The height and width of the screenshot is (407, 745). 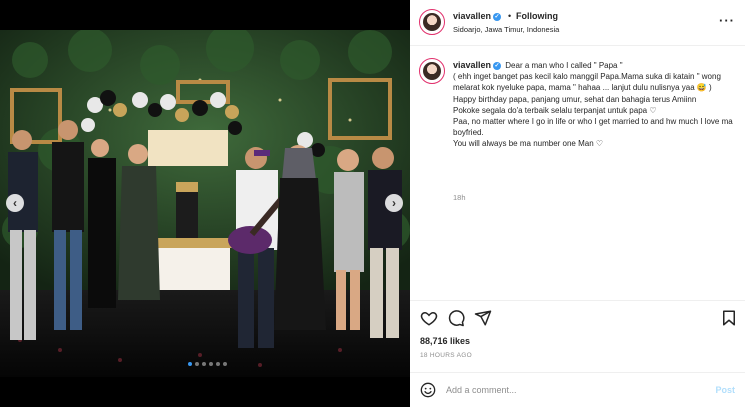 I want to click on location-link: Sidoarjo, Jawa Timur, Indonesia, so click(x=506, y=29).